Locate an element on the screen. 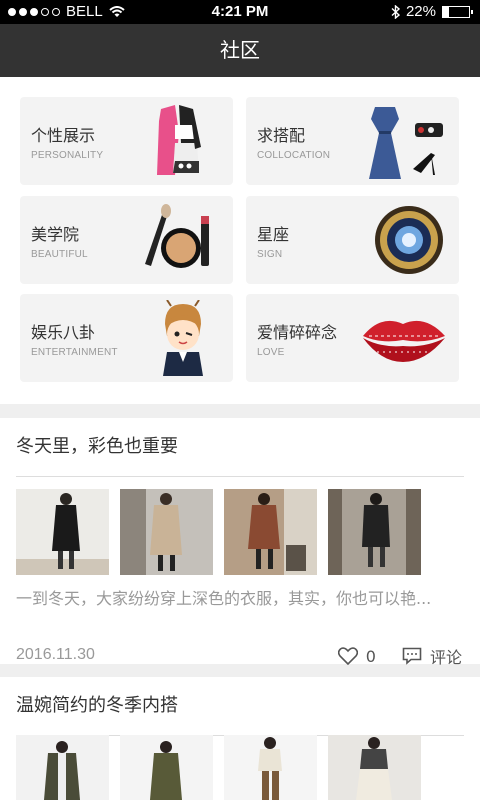  category-personality: 个性展示 PERSONALITY is located at coordinates (126, 141).